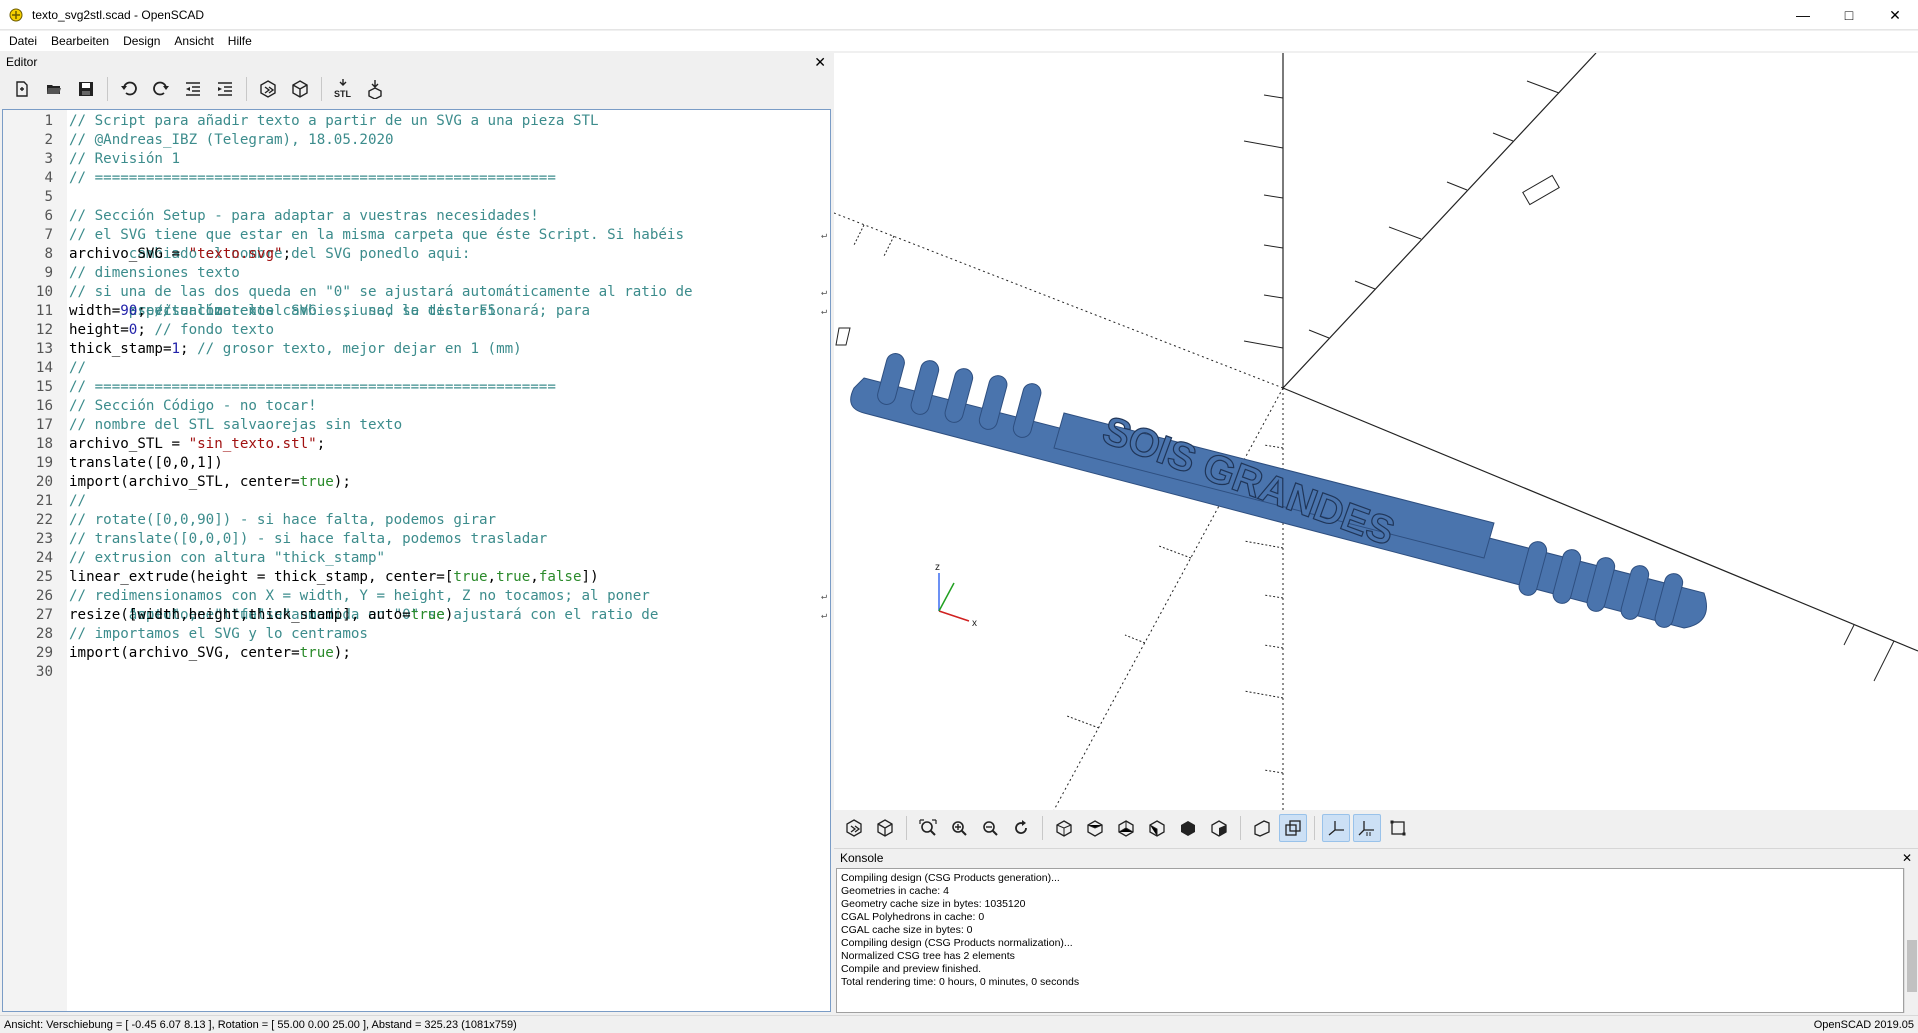 Image resolution: width=1918 pixels, height=1033 pixels. What do you see at coordinates (193, 89) in the screenshot?
I see `unindent-icon` at bounding box center [193, 89].